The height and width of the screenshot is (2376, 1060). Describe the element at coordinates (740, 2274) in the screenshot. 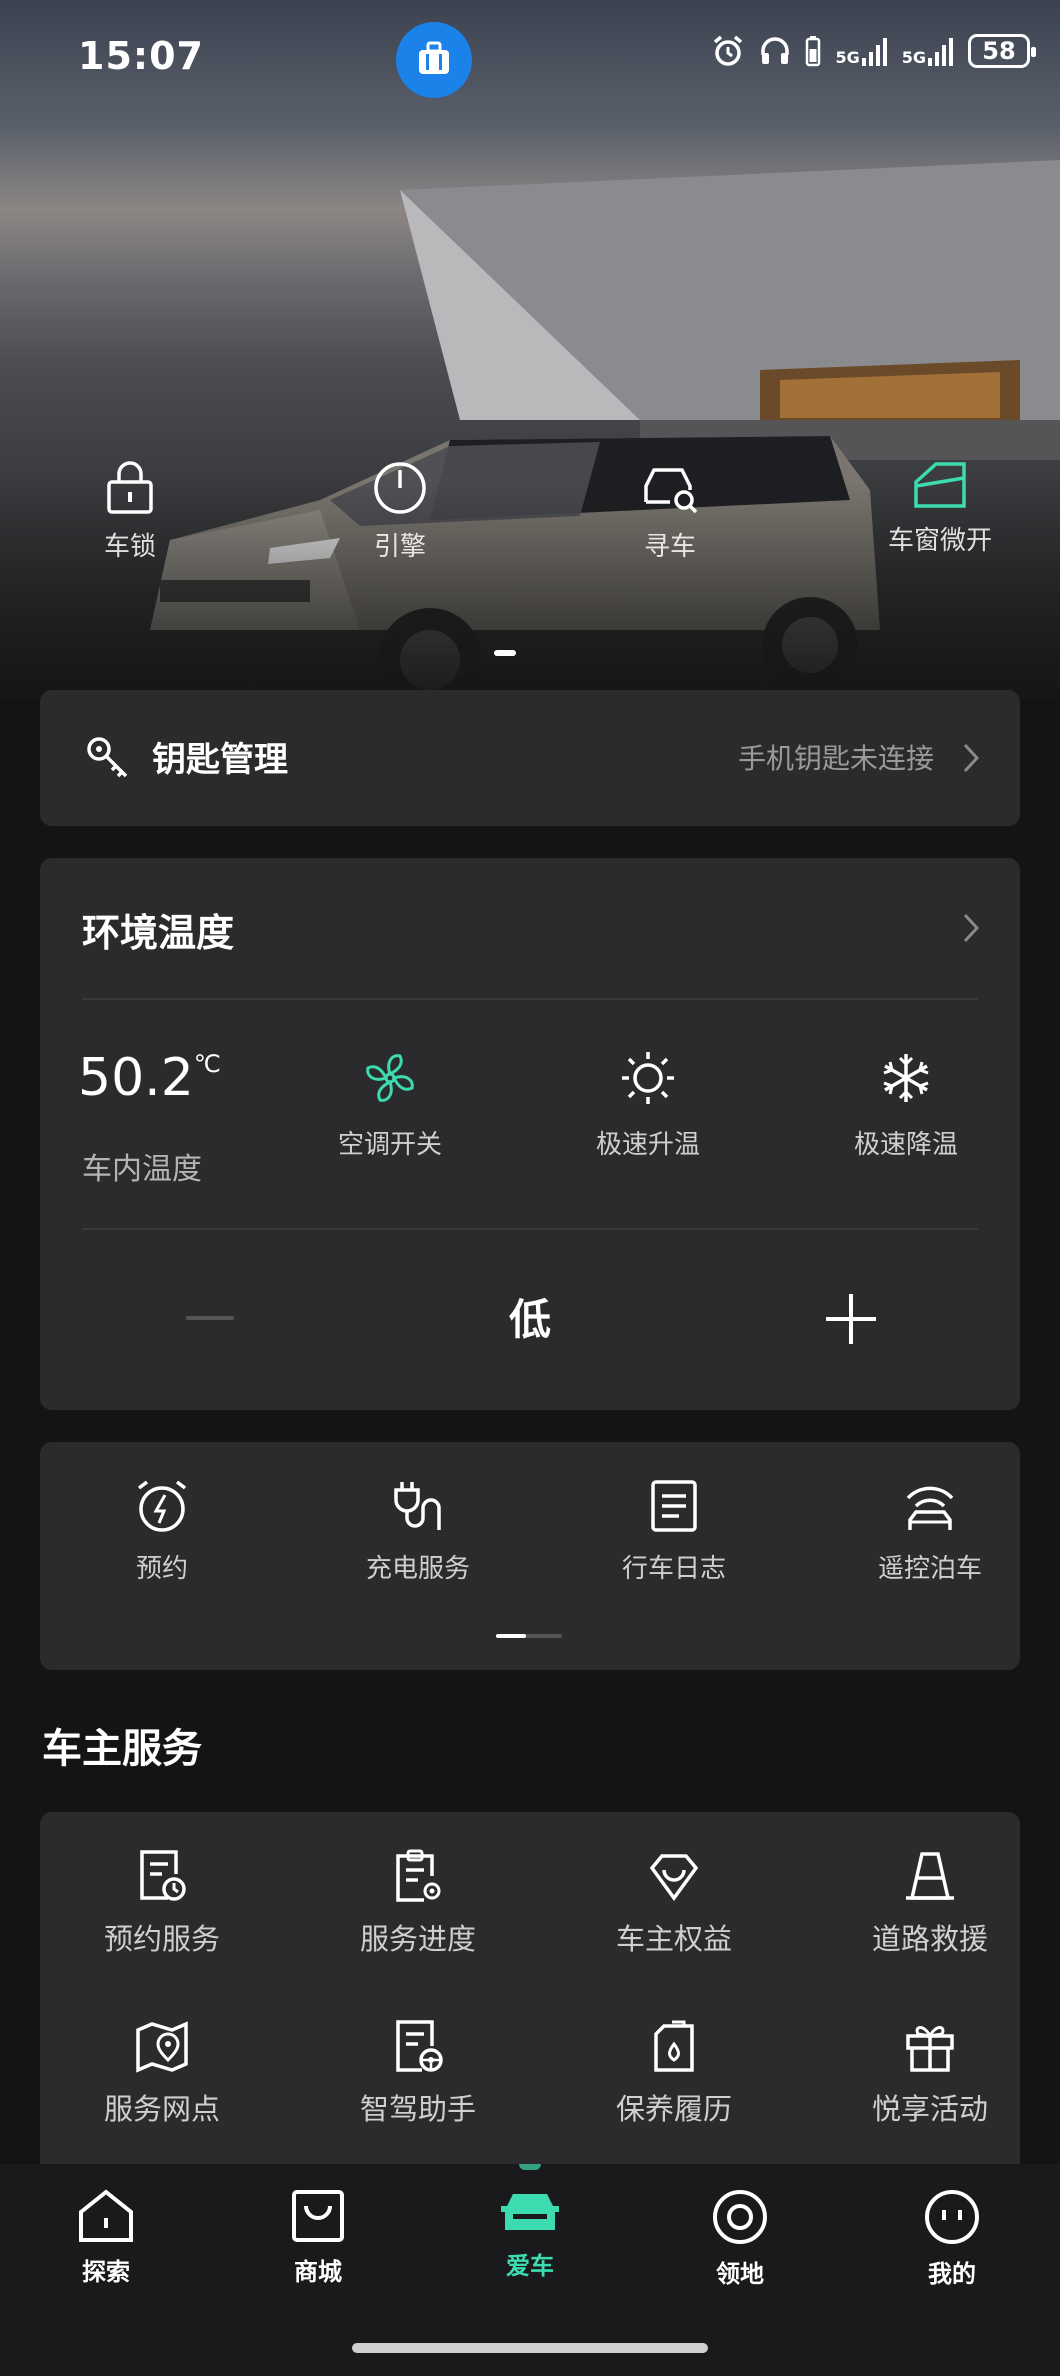

I see `nav-territory-label: 领地` at that location.